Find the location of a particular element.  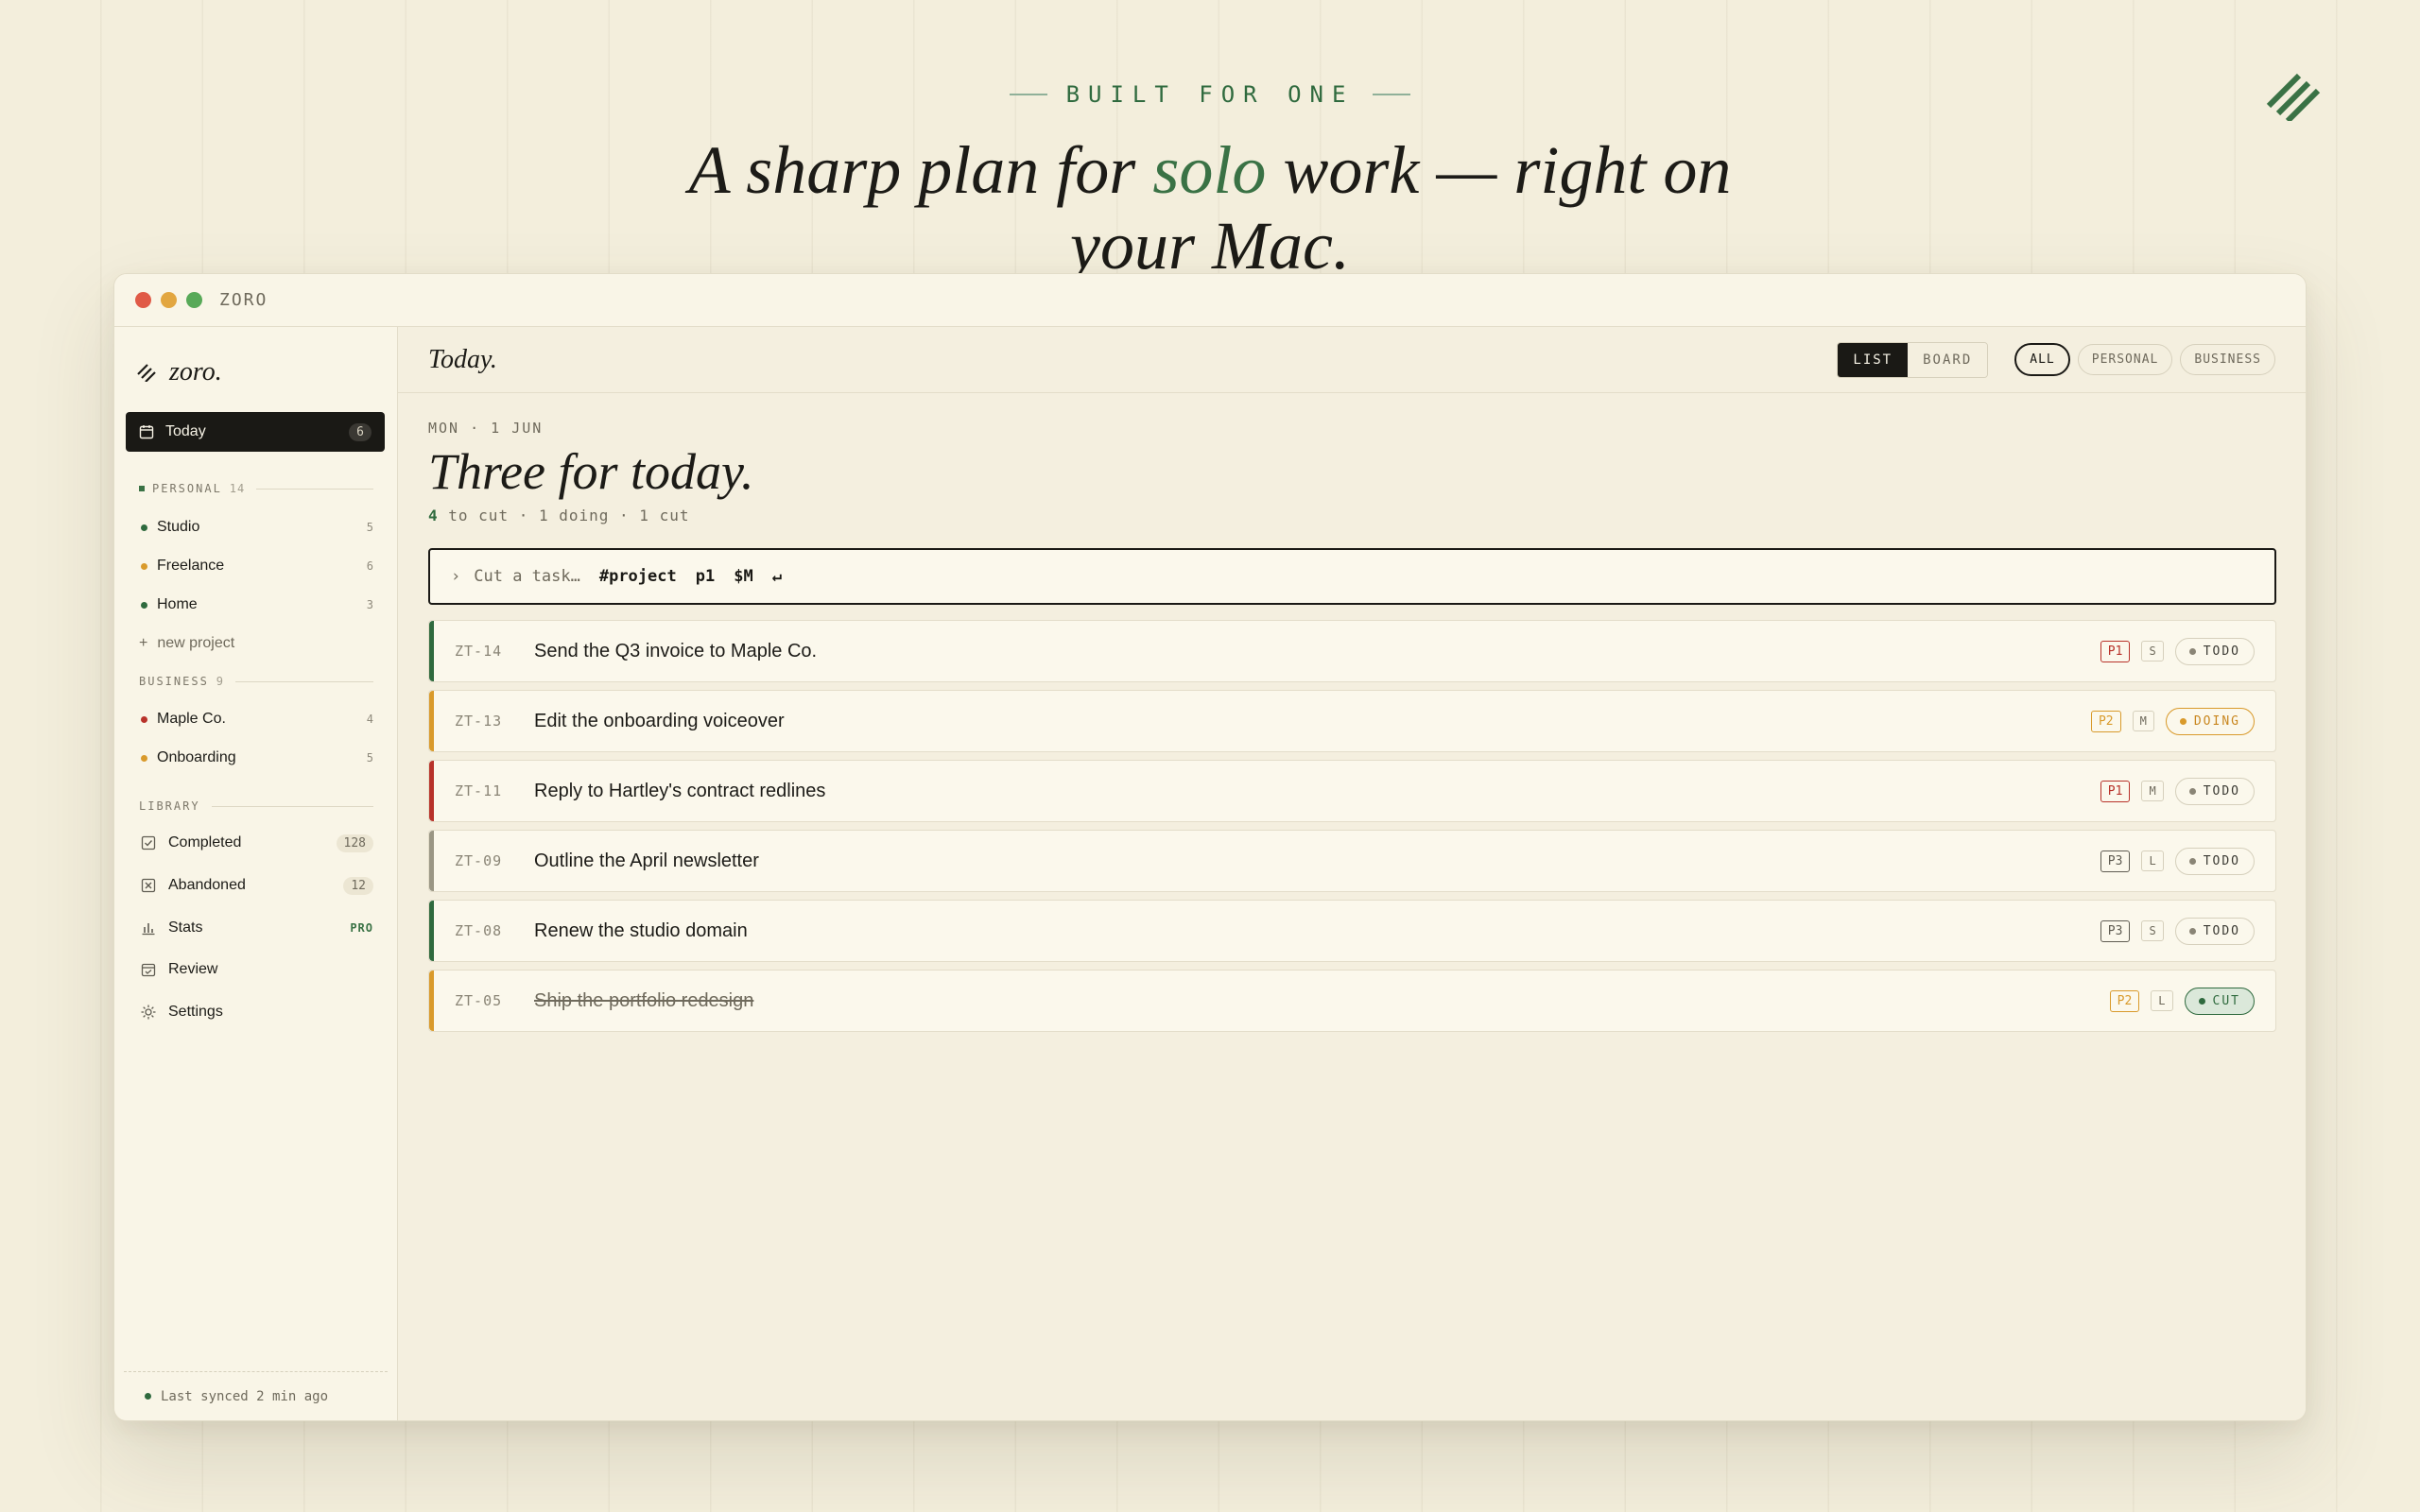

logo-slashes-icon is located at coordinates (146, 373).